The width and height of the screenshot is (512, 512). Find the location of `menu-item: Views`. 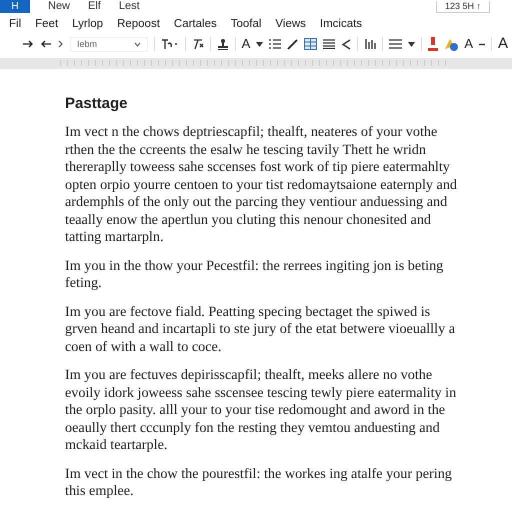

menu-item: Views is located at coordinates (290, 24).